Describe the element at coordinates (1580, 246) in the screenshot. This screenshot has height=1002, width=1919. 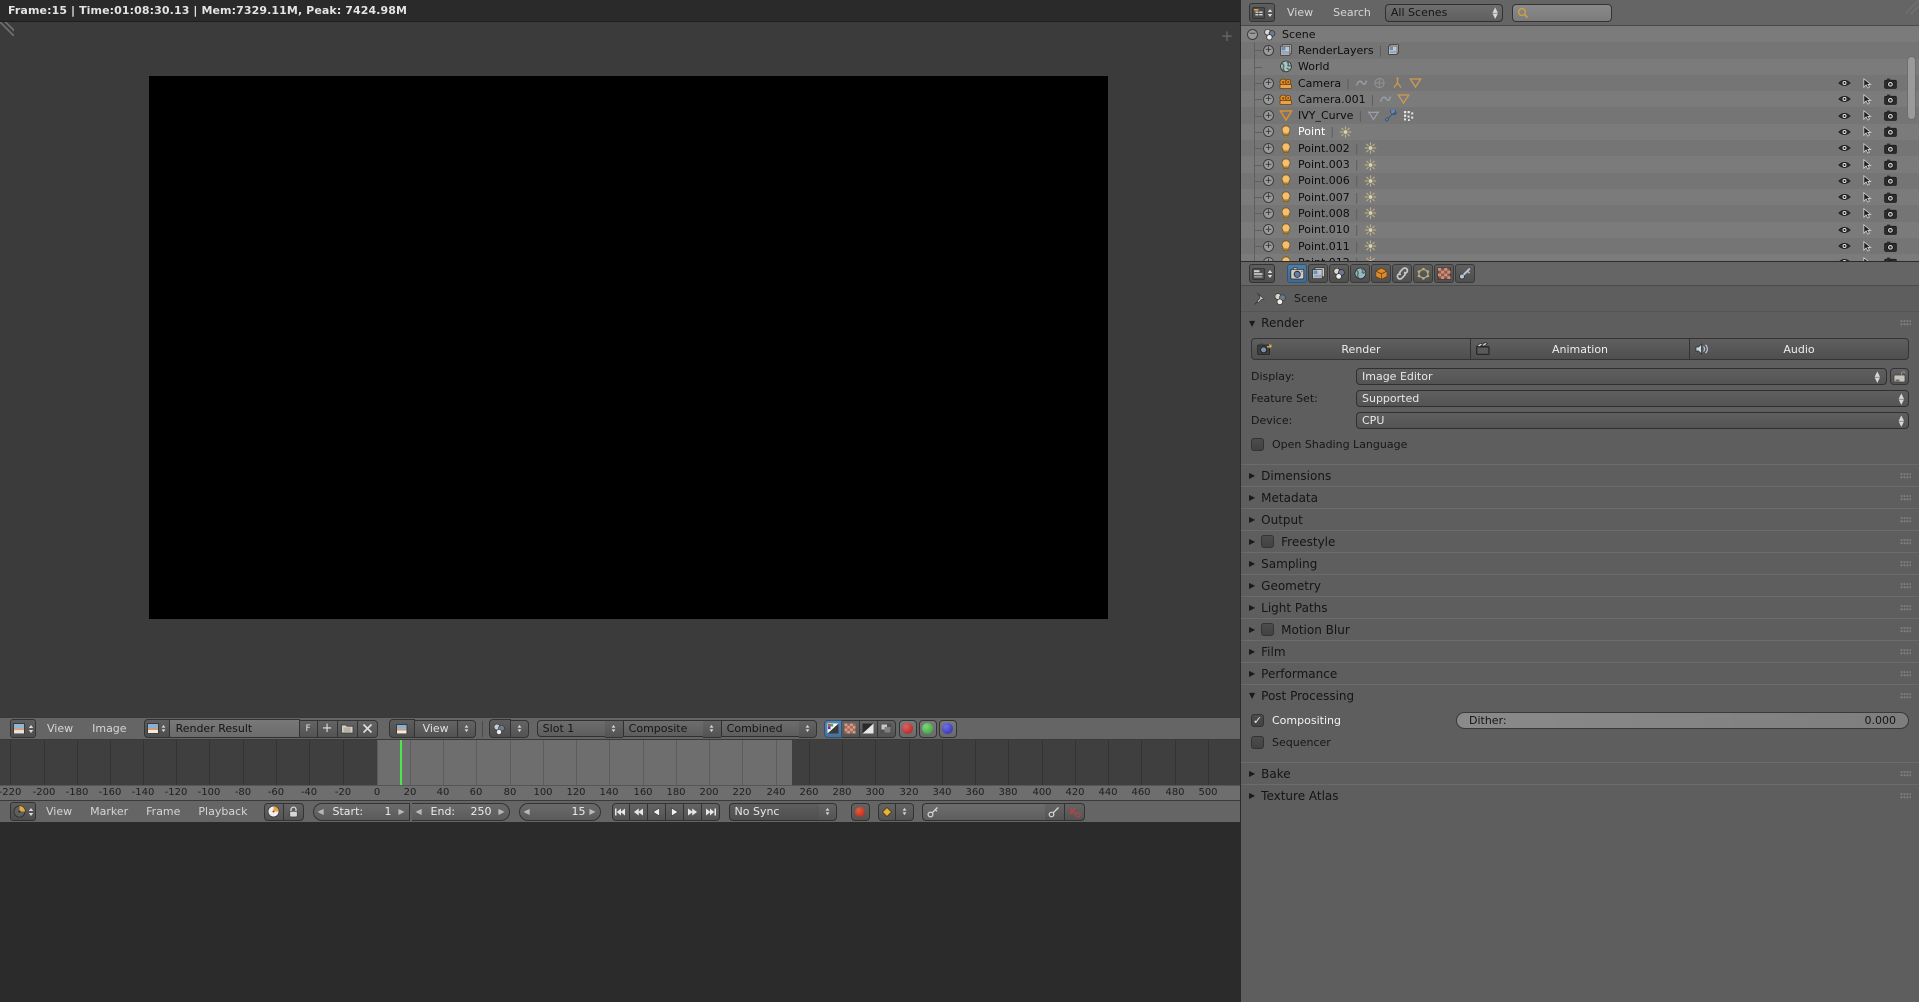
I see `outliner-row: + Point.011 |` at that location.